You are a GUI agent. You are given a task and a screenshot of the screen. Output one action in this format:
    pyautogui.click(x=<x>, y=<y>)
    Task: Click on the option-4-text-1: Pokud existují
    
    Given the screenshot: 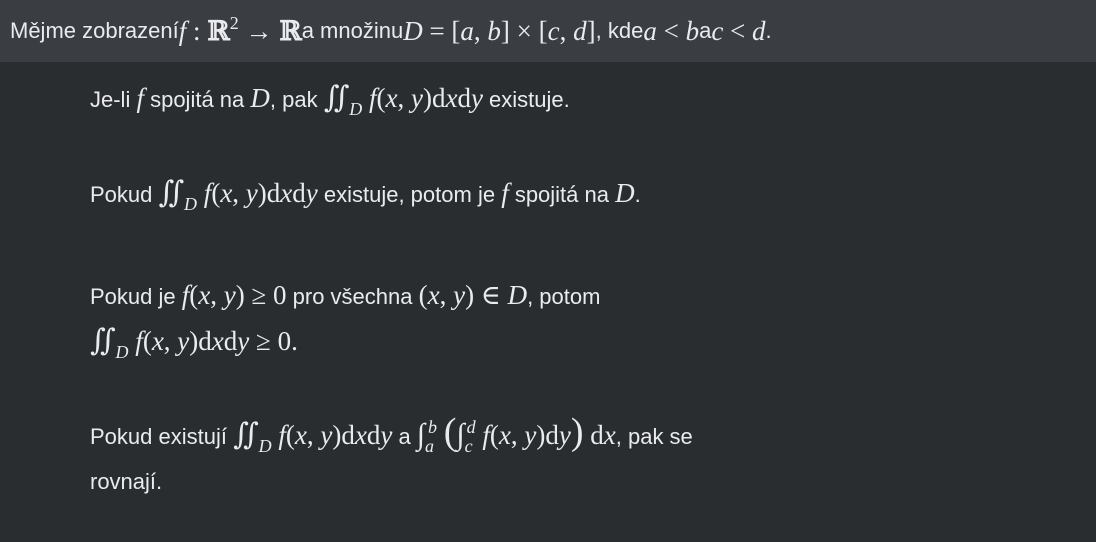 What is the action you would take?
    pyautogui.click(x=162, y=436)
    